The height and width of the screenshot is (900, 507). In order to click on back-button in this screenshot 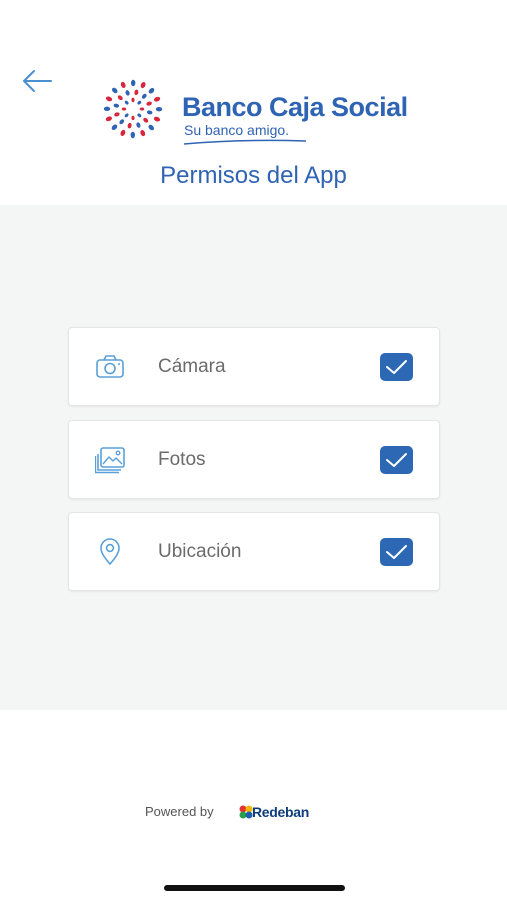, I will do `click(37, 81)`.